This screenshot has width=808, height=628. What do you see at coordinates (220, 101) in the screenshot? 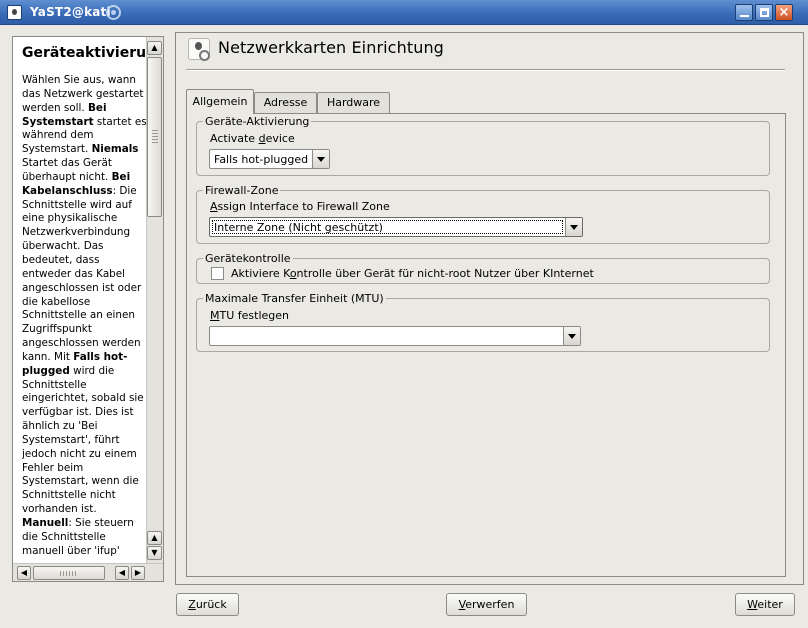
I see `tab-allgemein: Allgemein` at bounding box center [220, 101].